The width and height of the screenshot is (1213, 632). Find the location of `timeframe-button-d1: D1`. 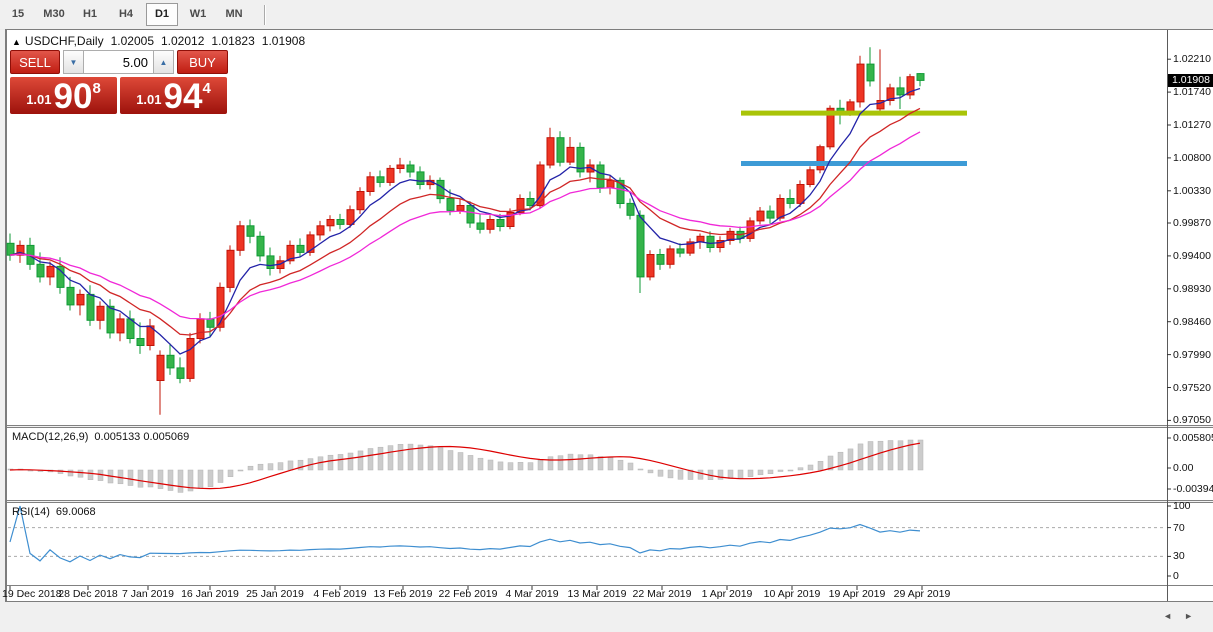

timeframe-button-d1: D1 is located at coordinates (162, 14).